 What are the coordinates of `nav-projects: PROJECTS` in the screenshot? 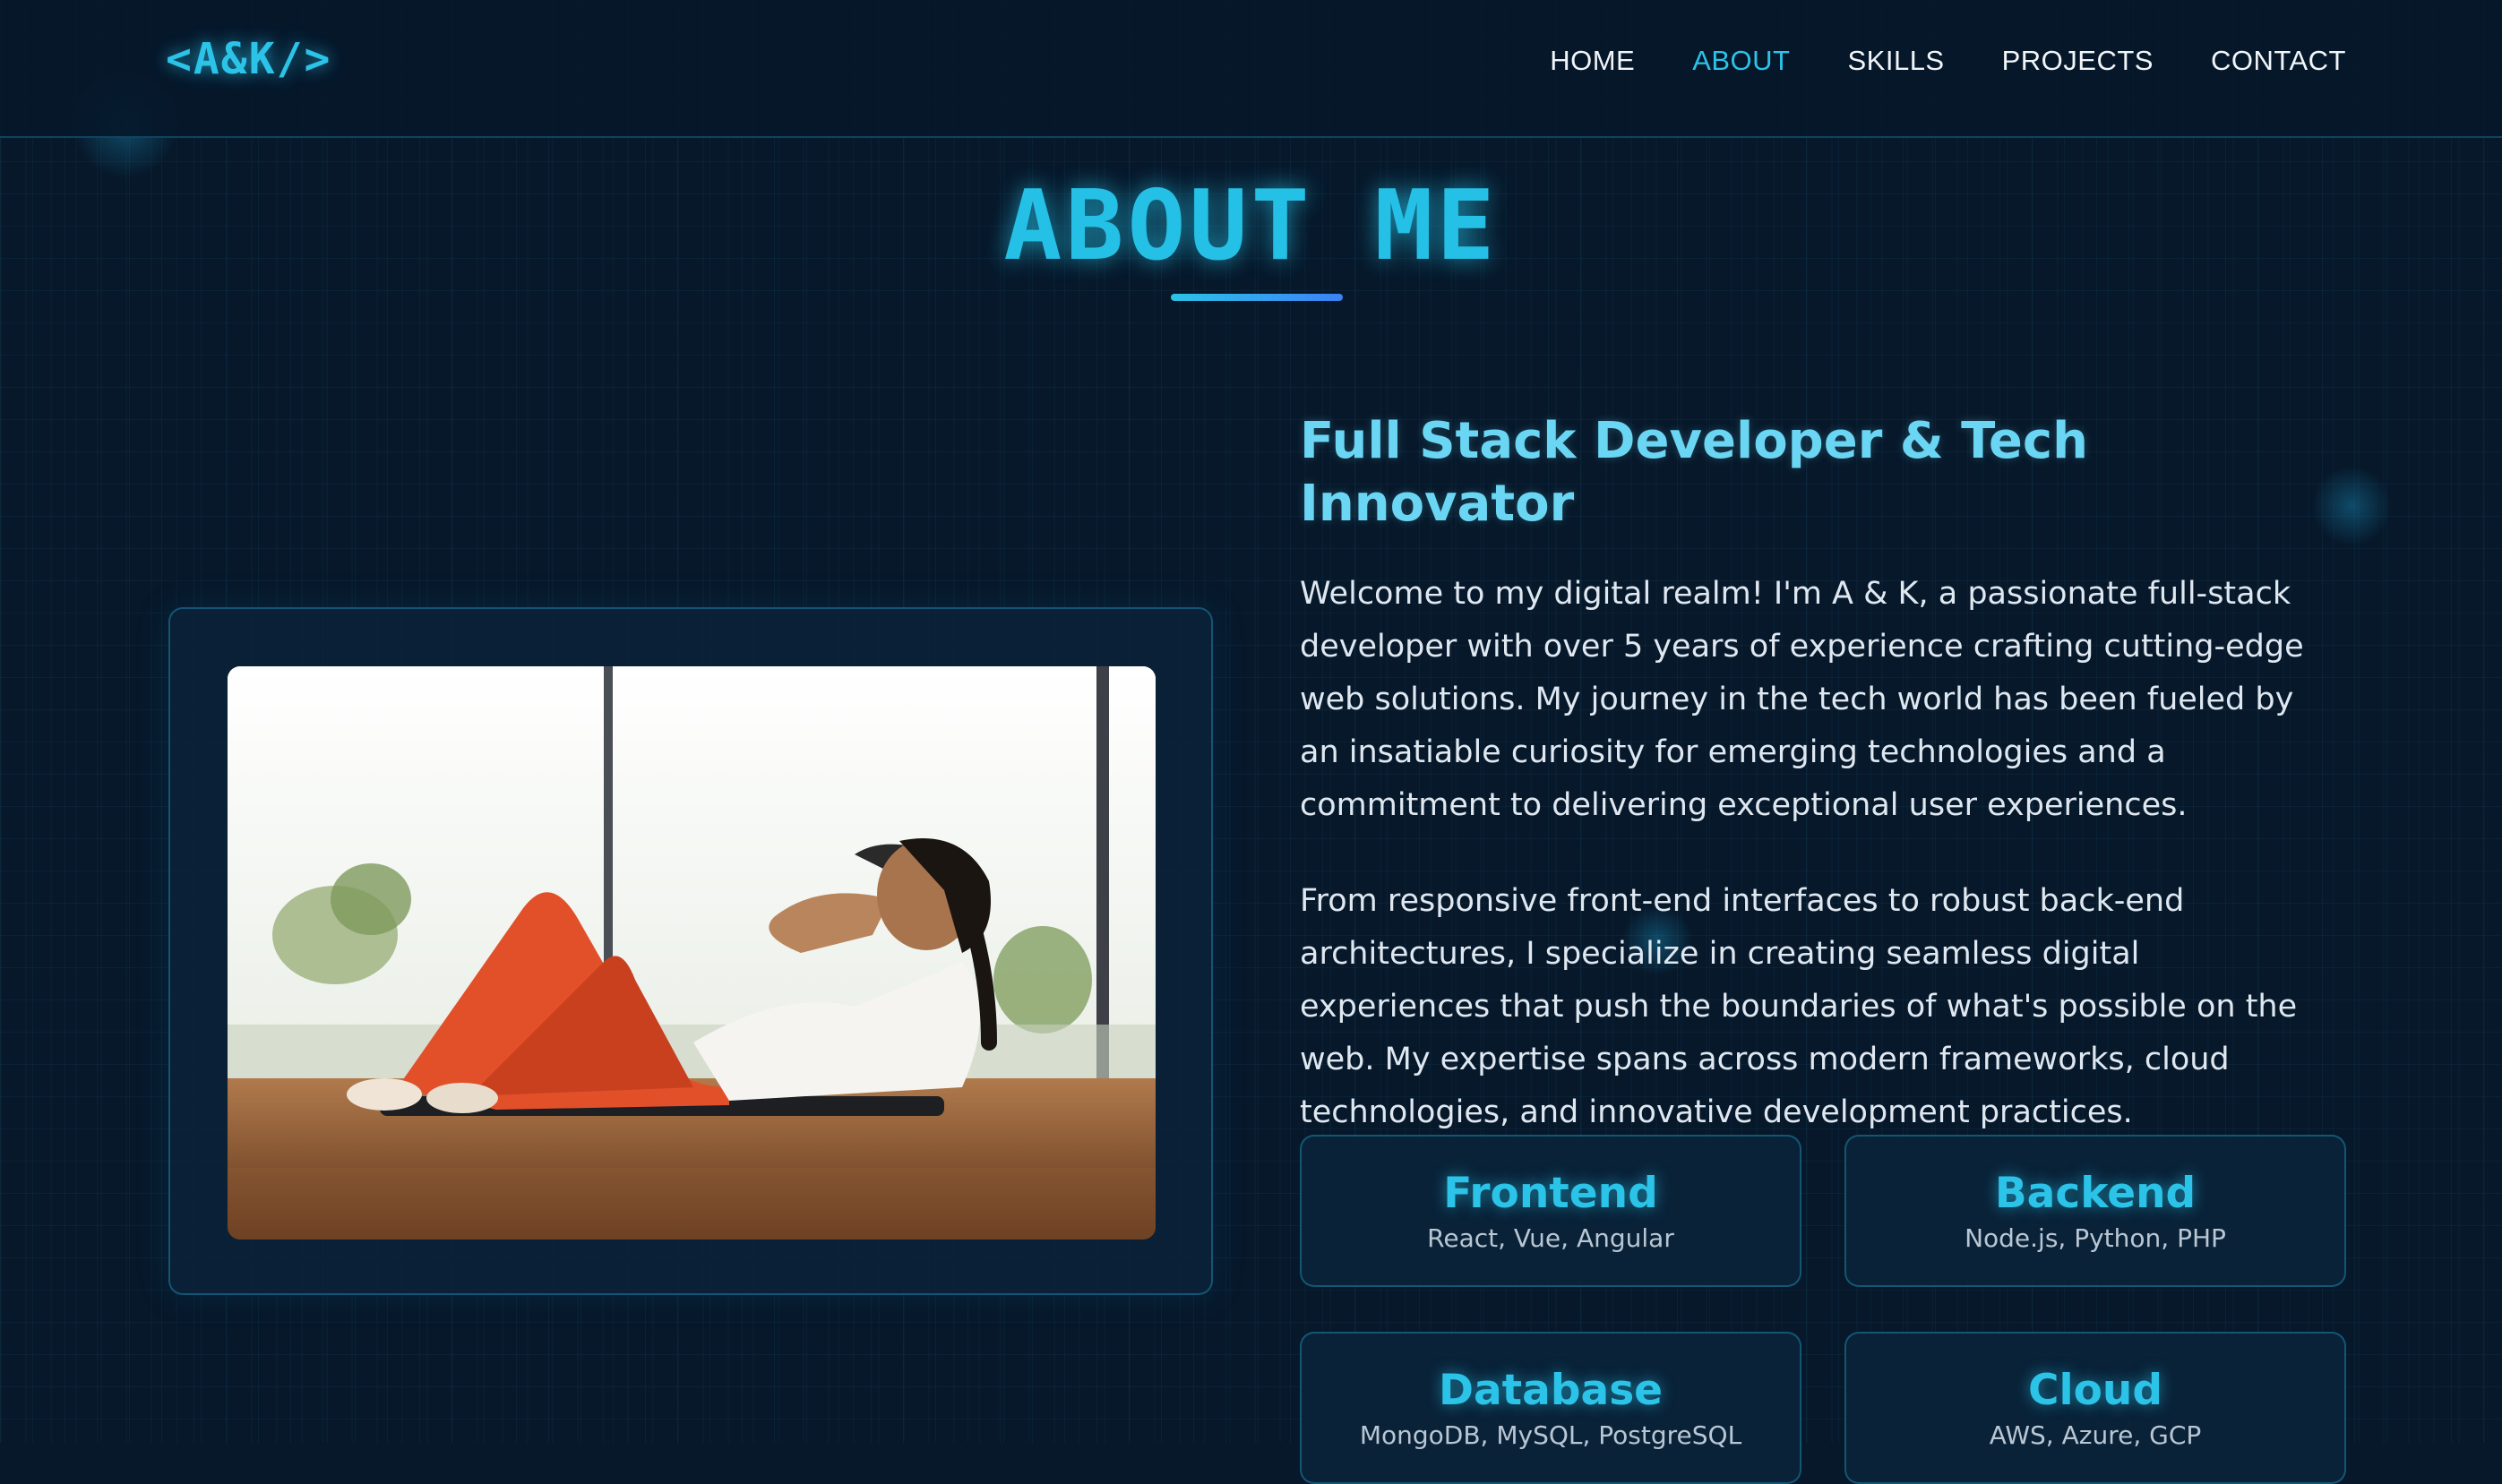 It's located at (2078, 61).